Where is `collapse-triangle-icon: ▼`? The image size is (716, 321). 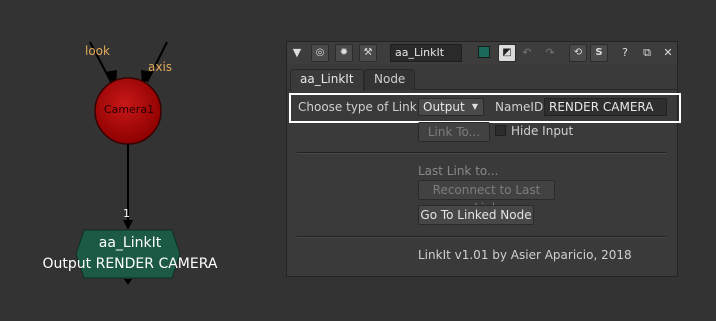 collapse-triangle-icon: ▼ is located at coordinates (297, 53).